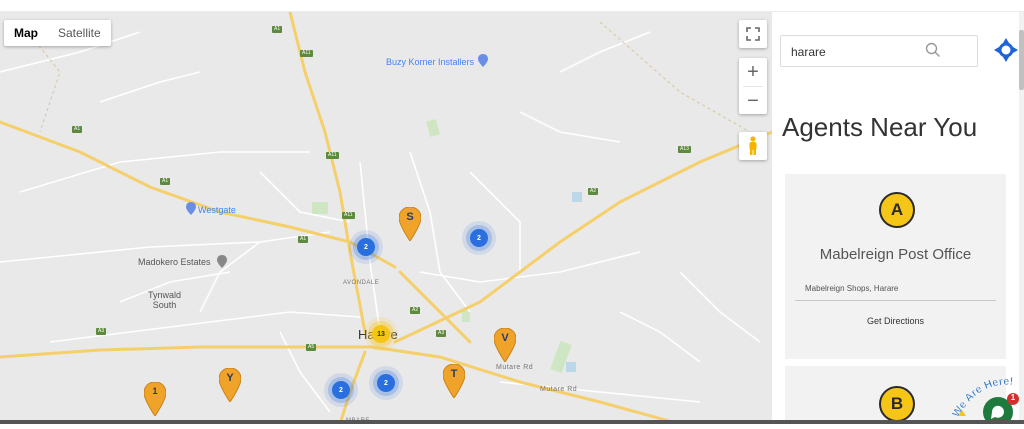  Describe the element at coordinates (895, 321) in the screenshot. I see `get-directions-link: Get Directions` at that location.